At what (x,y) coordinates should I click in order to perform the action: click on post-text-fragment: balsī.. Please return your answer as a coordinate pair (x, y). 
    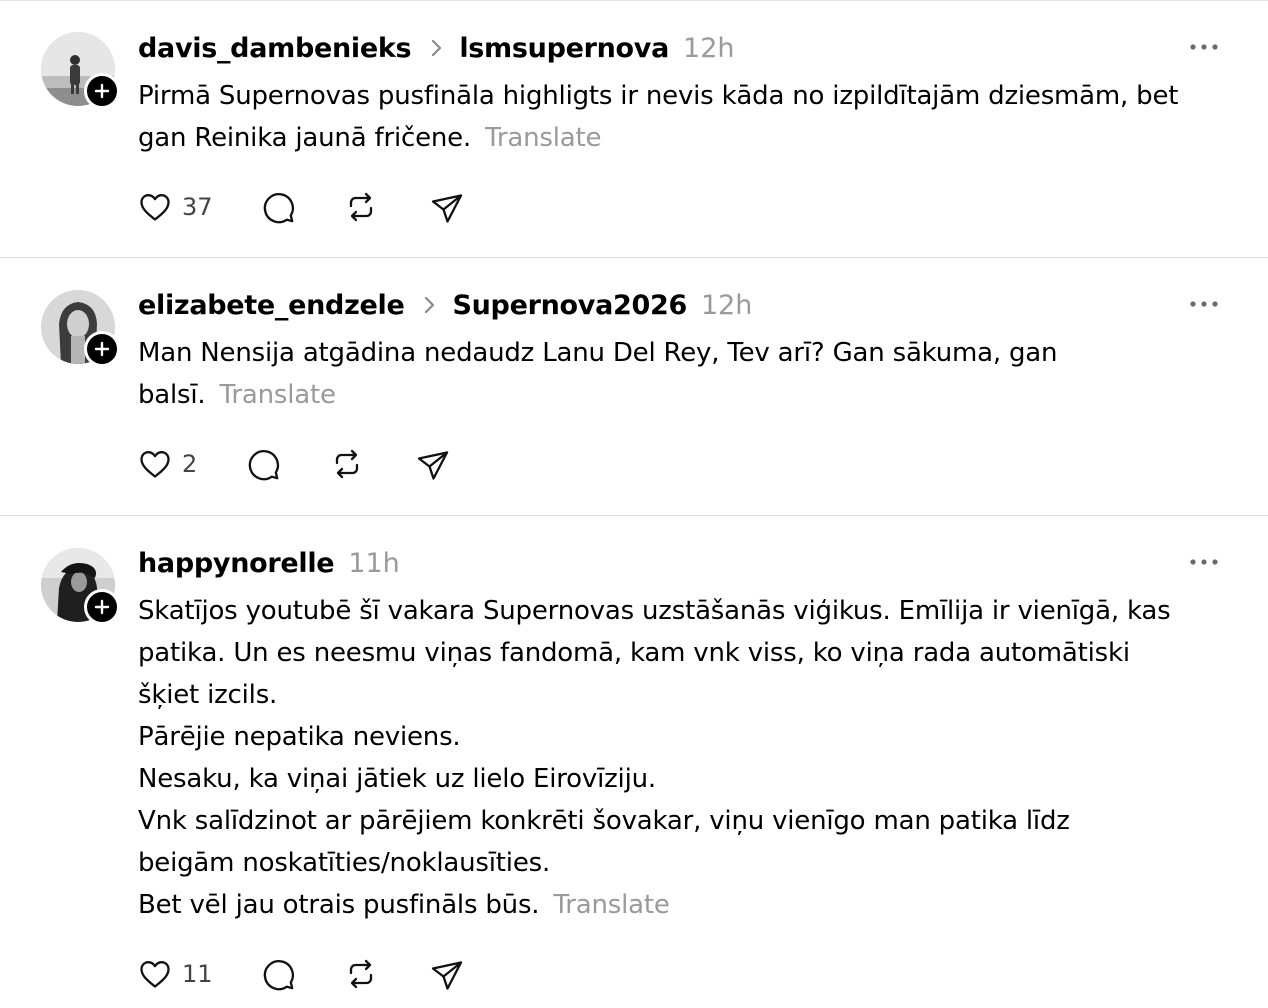
    Looking at the image, I should click on (172, 395).